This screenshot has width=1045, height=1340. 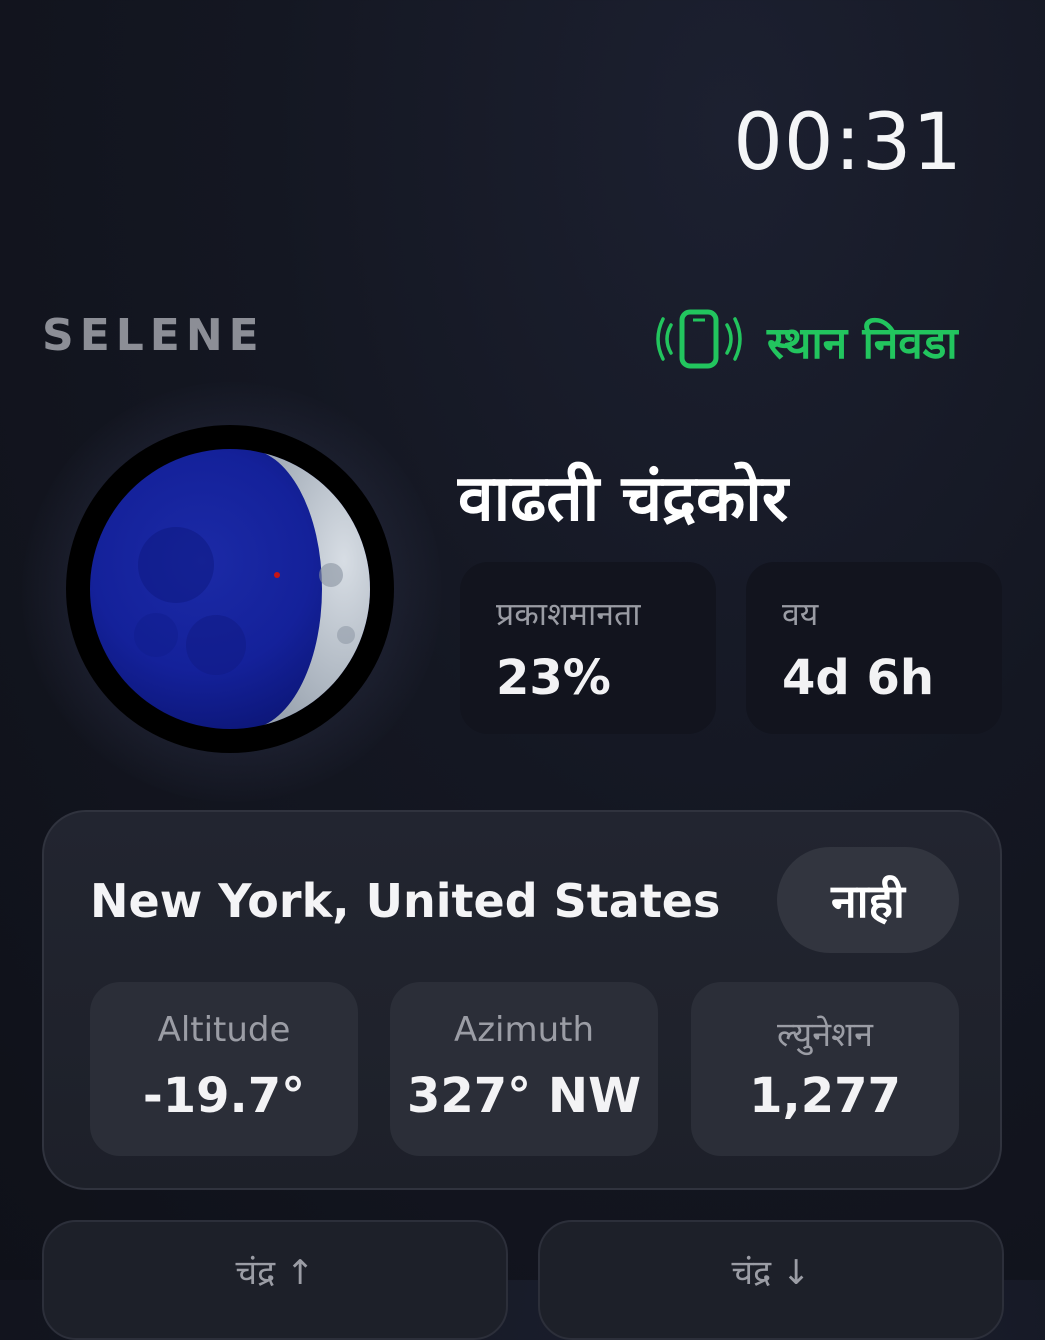 I want to click on illumination-label: प्रकाशमानता, so click(x=568, y=614).